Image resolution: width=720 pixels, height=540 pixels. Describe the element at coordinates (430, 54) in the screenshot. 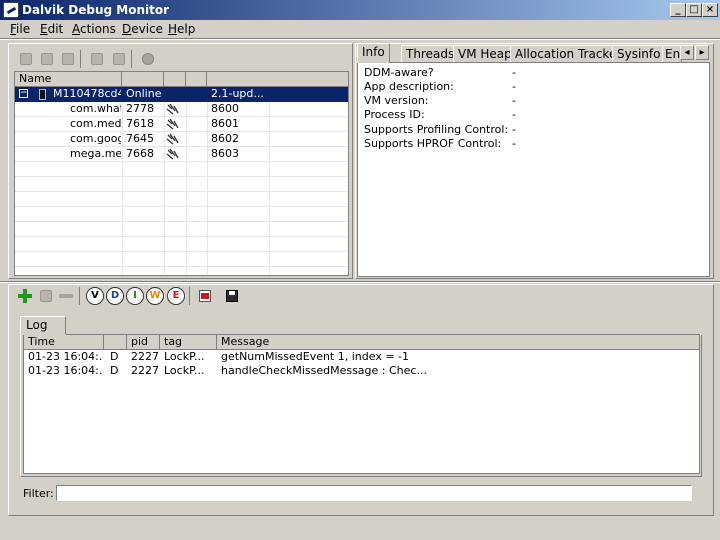

I see `tab-threads: Threads` at that location.